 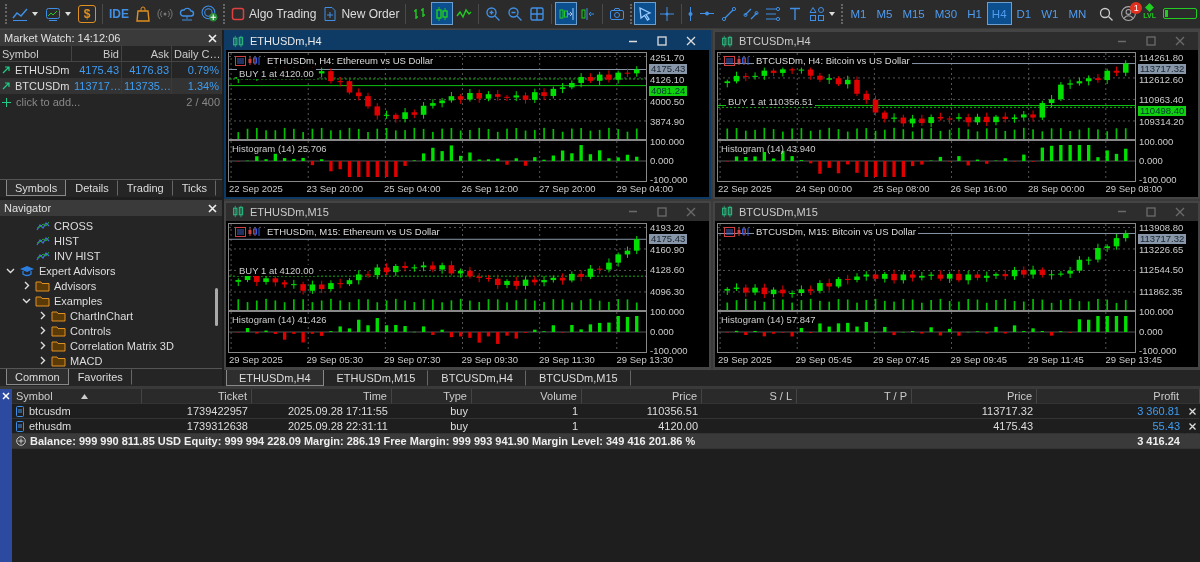 I want to click on account-button: 1, so click(x=1129, y=13).